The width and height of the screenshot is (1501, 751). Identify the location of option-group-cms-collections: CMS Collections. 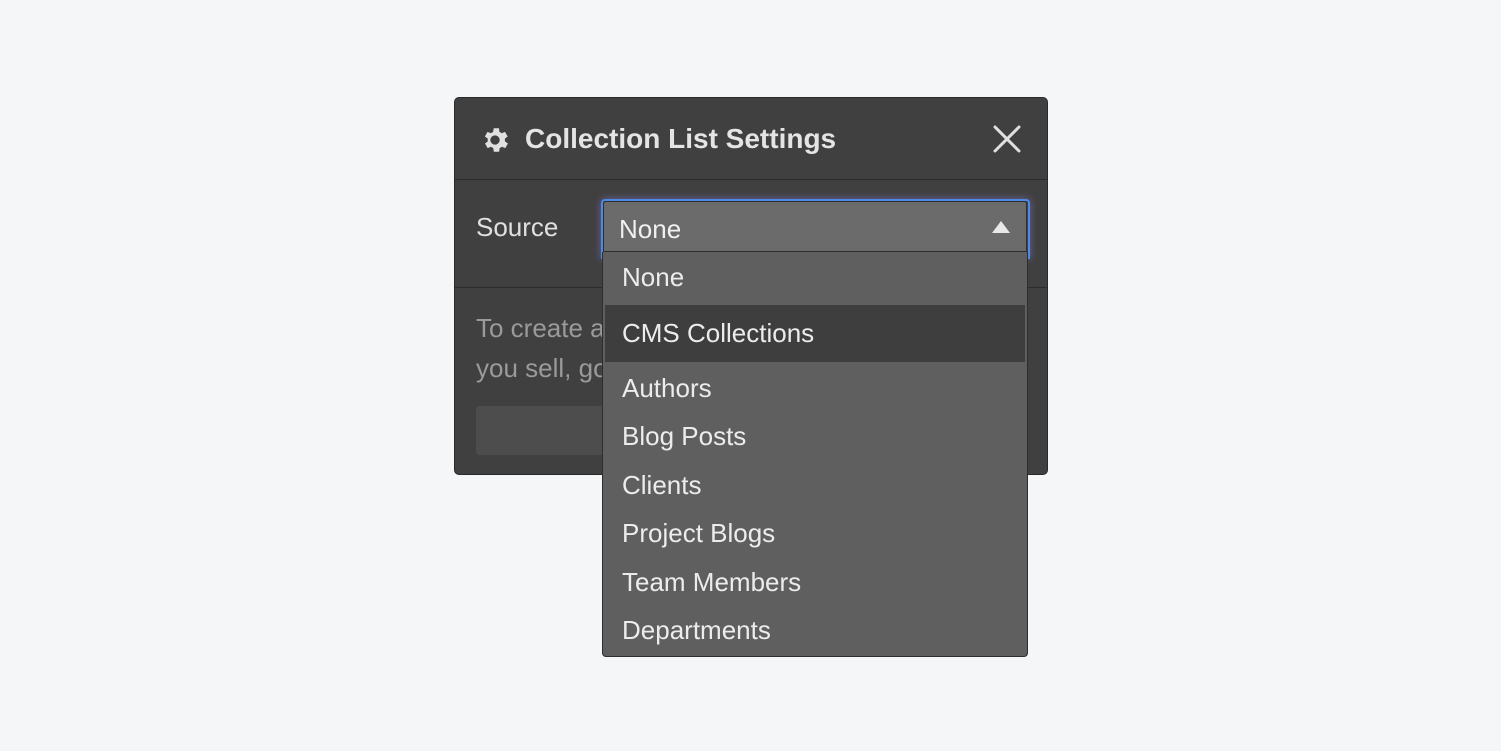
(815, 333).